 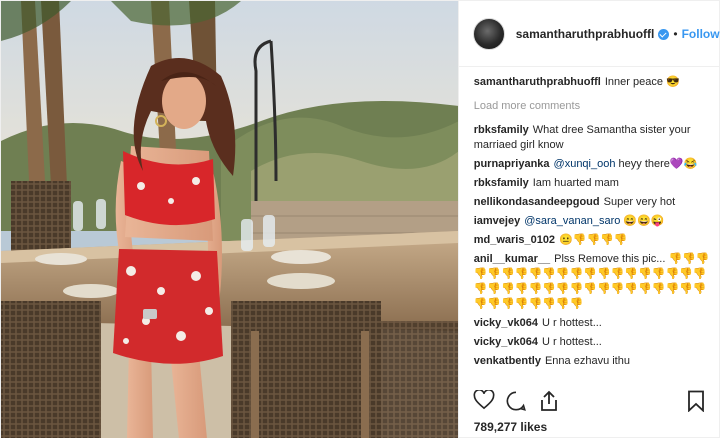 I want to click on comment-text: 😄😄😜, so click(x=642, y=221).